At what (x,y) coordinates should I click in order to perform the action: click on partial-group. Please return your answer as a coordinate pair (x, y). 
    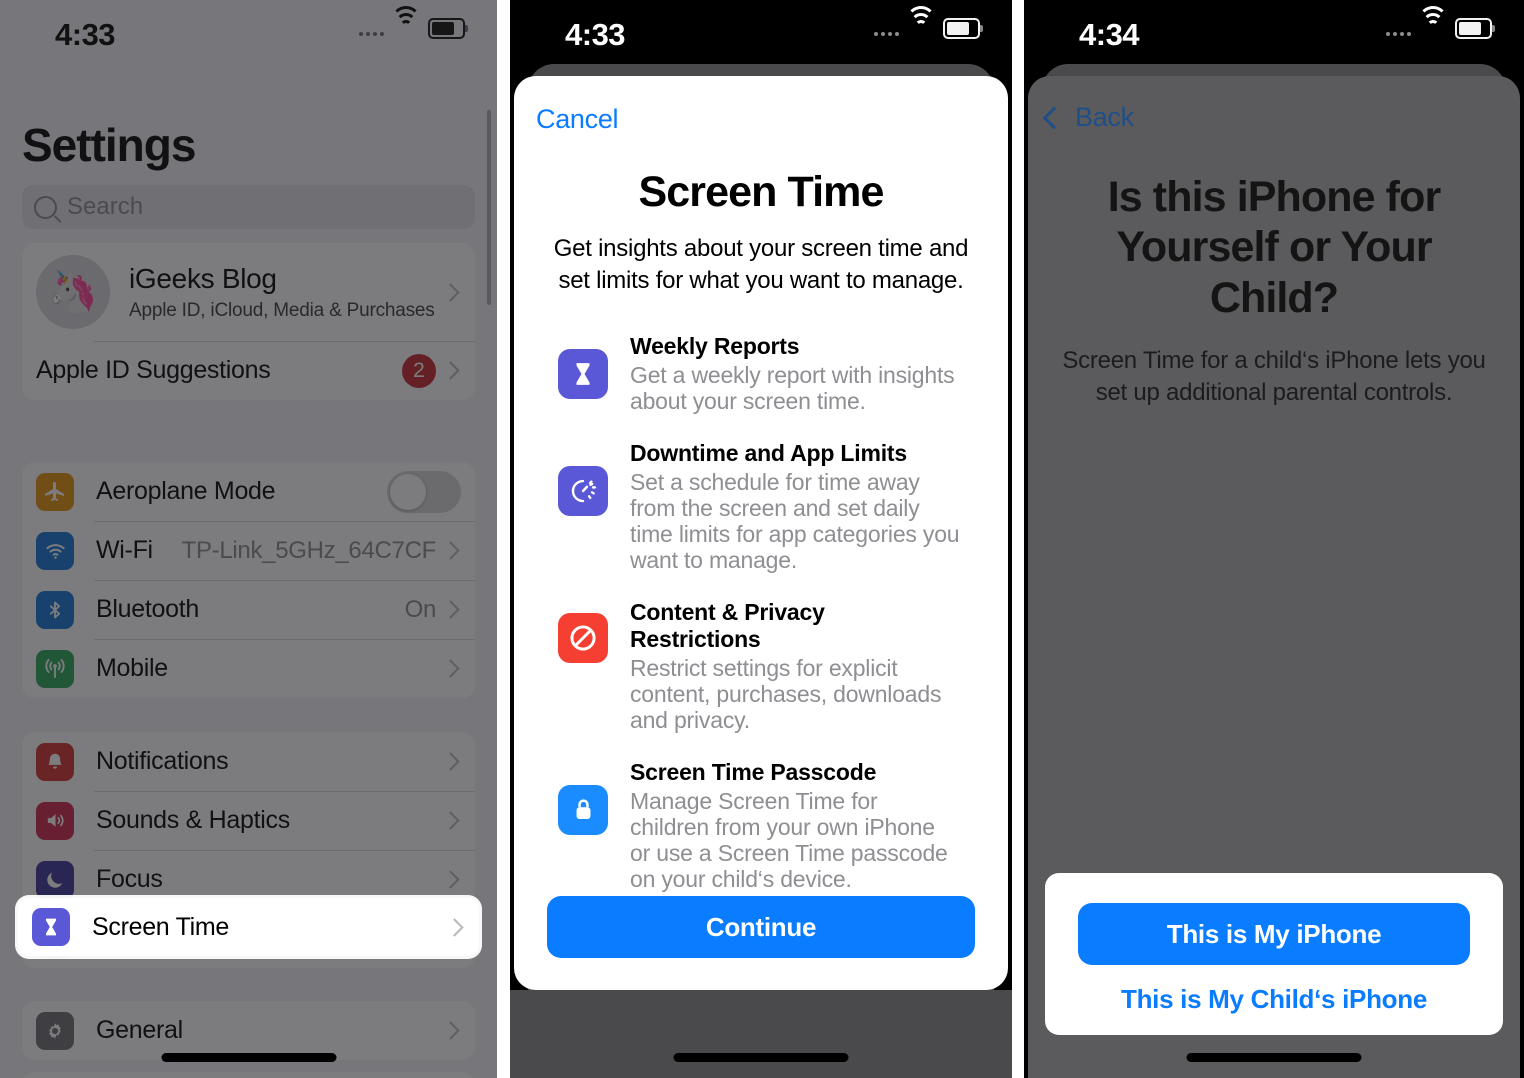
    Looking at the image, I should click on (248, 1075).